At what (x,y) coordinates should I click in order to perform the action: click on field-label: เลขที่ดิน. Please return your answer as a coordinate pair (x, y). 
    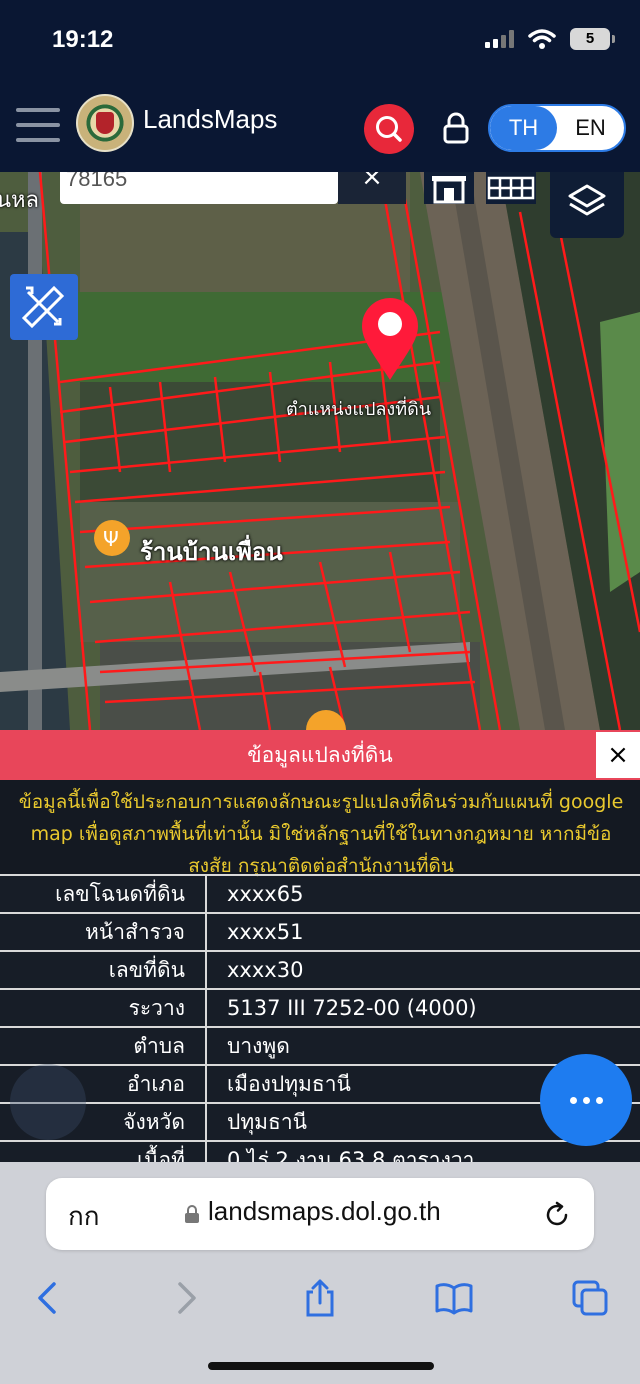
    Looking at the image, I should click on (103, 969).